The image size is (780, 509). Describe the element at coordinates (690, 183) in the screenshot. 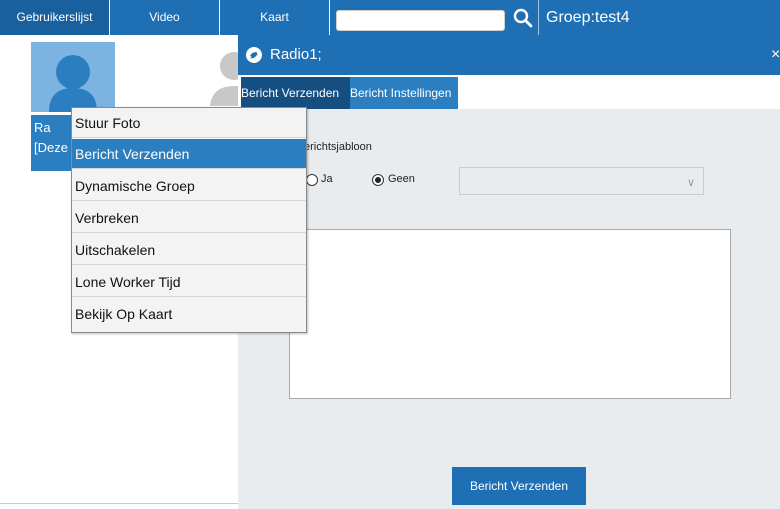

I see `chevron-down-icon: ∨` at that location.